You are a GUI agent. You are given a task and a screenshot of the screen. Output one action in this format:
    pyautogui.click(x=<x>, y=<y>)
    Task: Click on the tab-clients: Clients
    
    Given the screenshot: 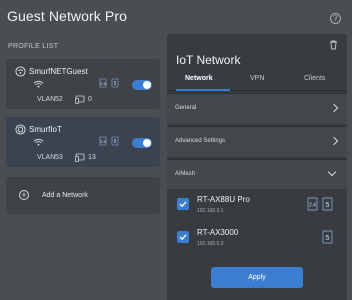 What is the action you would take?
    pyautogui.click(x=314, y=78)
    